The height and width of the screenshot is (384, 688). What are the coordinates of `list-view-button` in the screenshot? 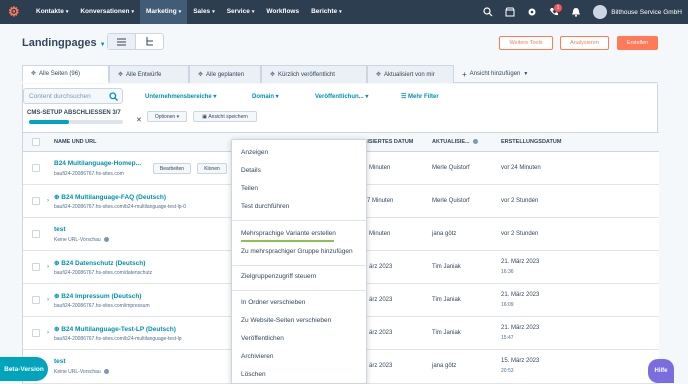 It's located at (122, 41).